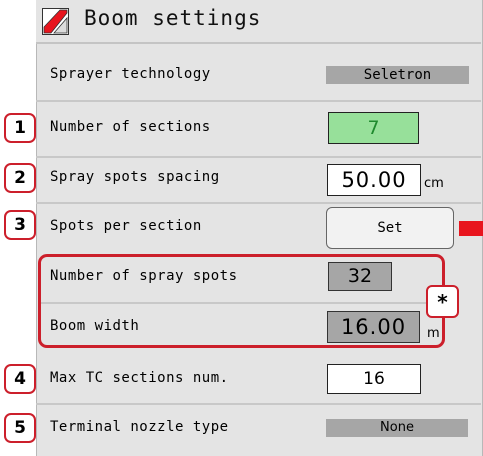 This screenshot has height=456, width=483. Describe the element at coordinates (433, 333) in the screenshot. I see `boom-width-unit: m` at that location.